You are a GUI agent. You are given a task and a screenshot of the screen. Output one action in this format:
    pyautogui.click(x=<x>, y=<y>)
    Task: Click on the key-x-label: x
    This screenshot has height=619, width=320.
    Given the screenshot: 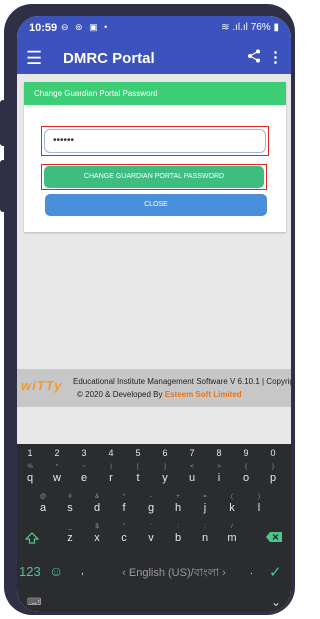 What is the action you would take?
    pyautogui.click(x=97, y=538)
    